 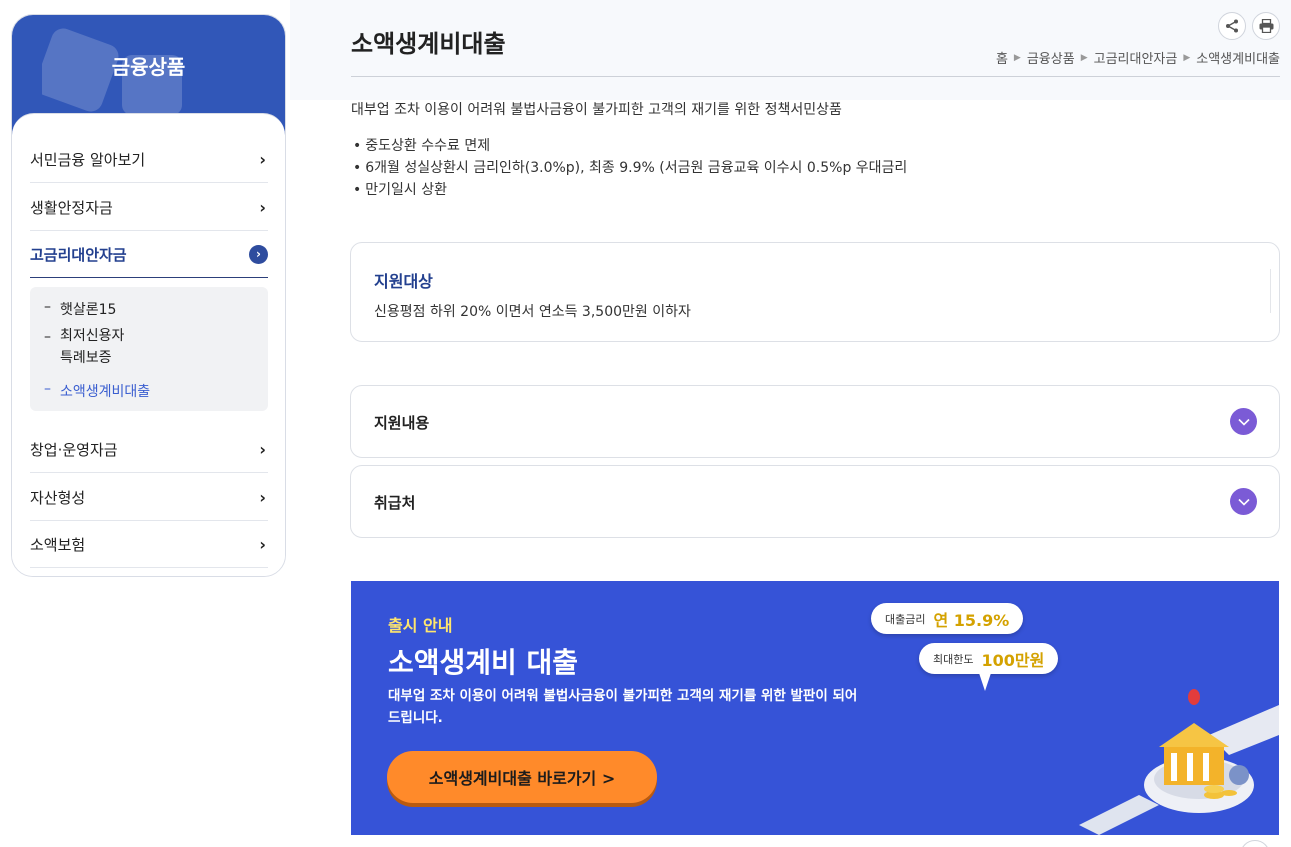 I want to click on submenu-item-label: 햇살론15, so click(x=88, y=310).